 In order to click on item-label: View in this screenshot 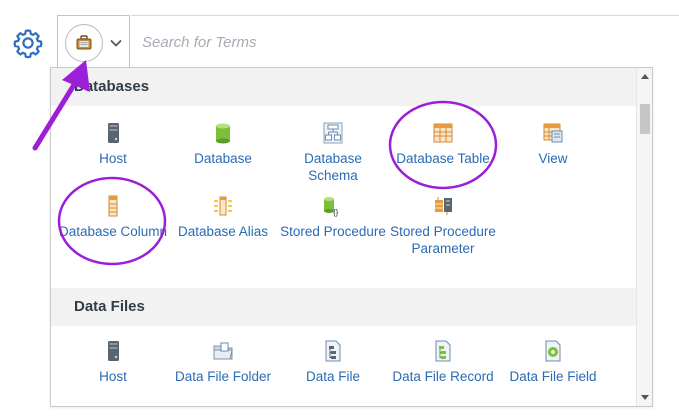, I will do `click(553, 158)`.